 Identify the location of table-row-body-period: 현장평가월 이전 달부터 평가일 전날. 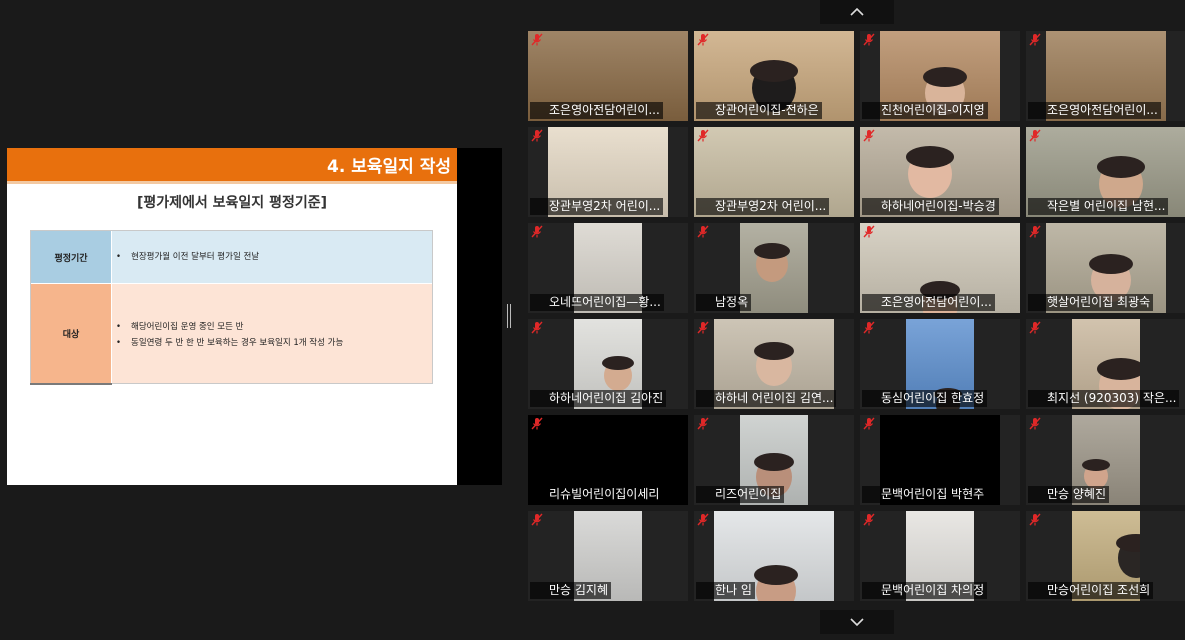
(272, 257).